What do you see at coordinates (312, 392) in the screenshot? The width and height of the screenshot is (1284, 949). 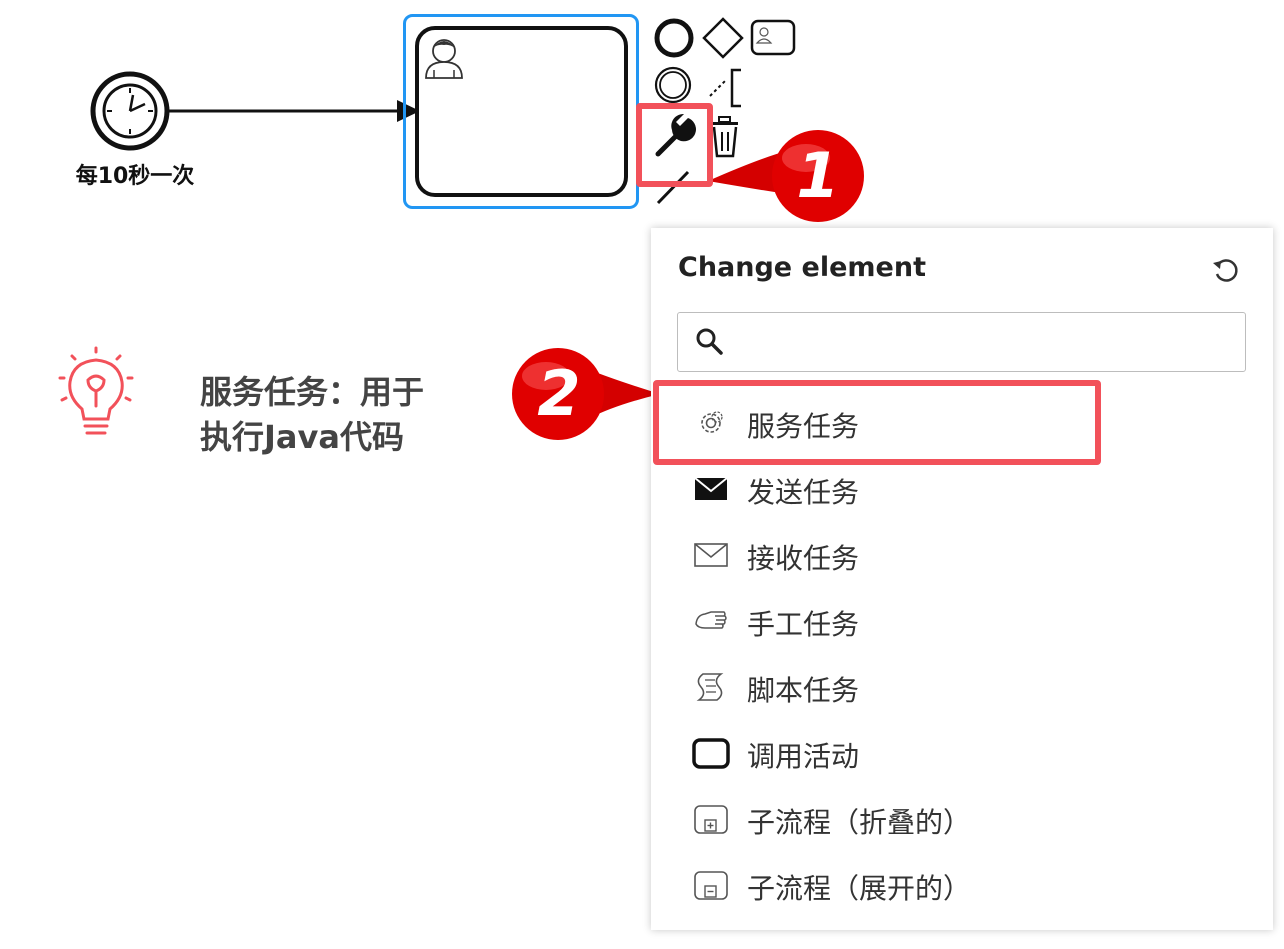 I see `tip-line-1: 服务任务：用于` at bounding box center [312, 392].